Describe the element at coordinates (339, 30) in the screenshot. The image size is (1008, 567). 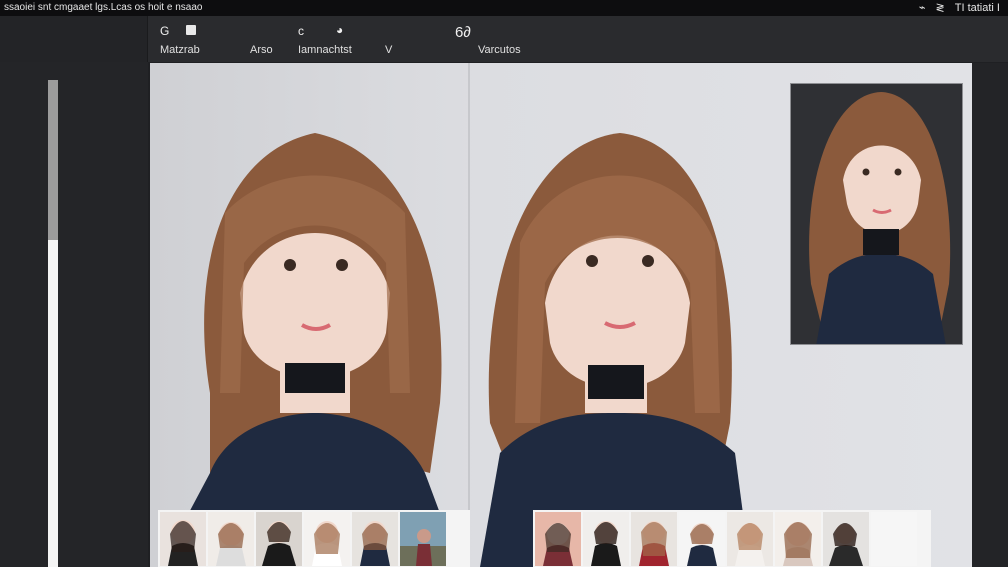
I see `half-circle-icon: ◕` at that location.